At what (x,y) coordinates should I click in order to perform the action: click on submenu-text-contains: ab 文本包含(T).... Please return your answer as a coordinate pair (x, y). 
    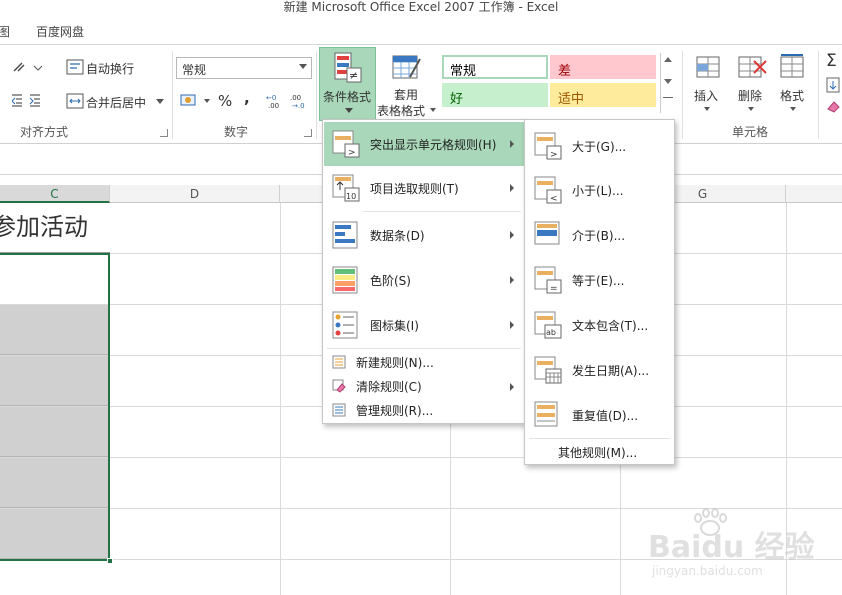
    Looking at the image, I should click on (600, 325).